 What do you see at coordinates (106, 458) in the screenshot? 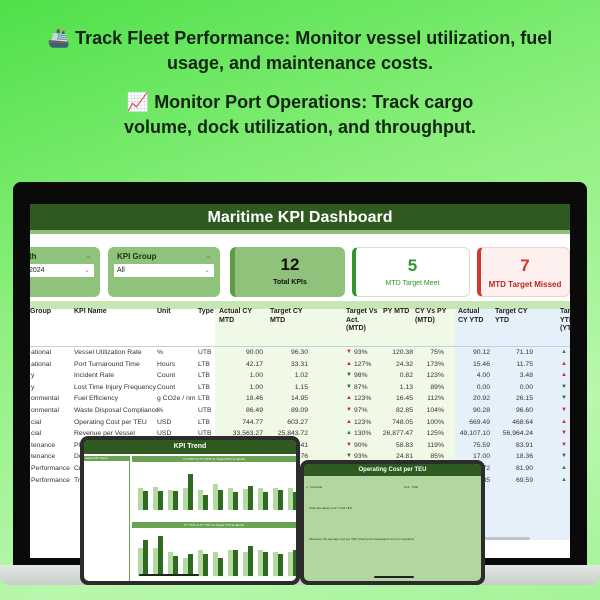
I see `kpi-list-header: Select KPI Name` at bounding box center [106, 458].